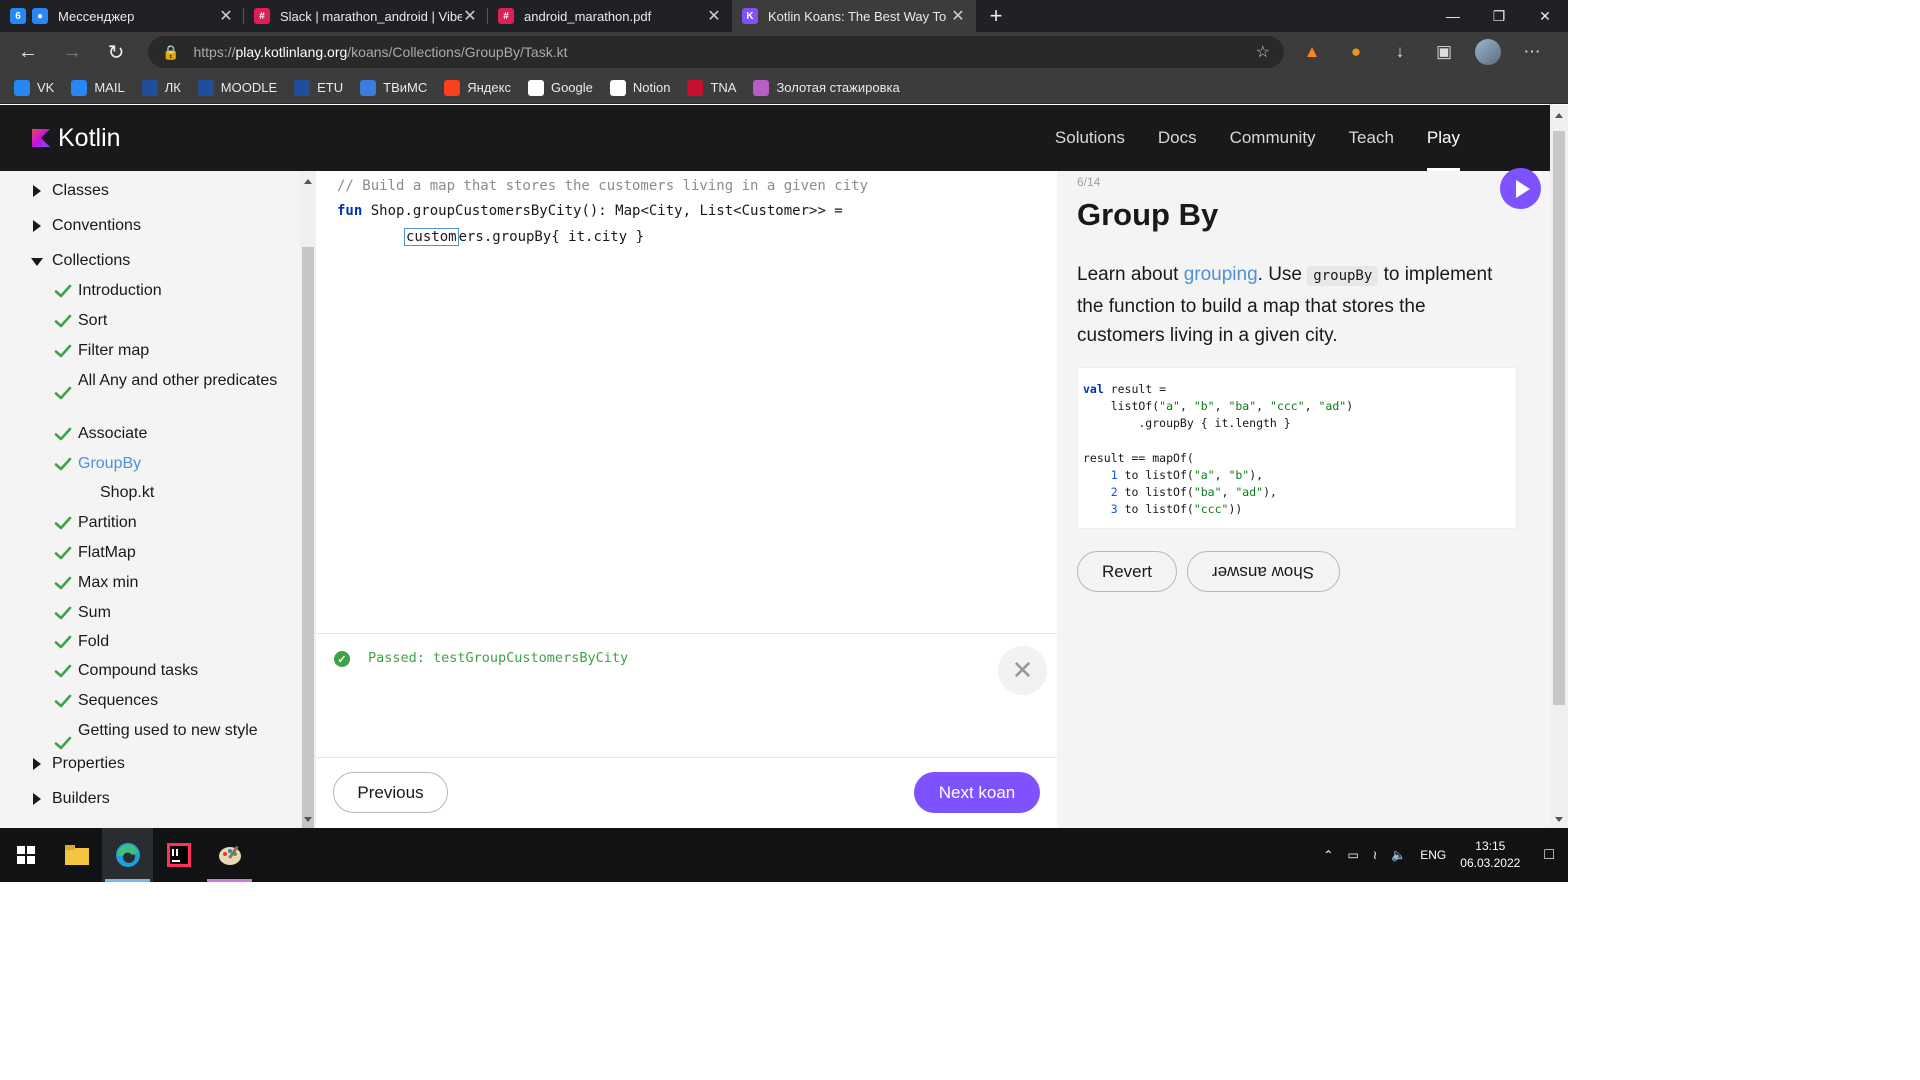 This screenshot has width=1920, height=1080. Describe the element at coordinates (46, 87) in the screenshot. I see `bookmark-label: VK` at that location.